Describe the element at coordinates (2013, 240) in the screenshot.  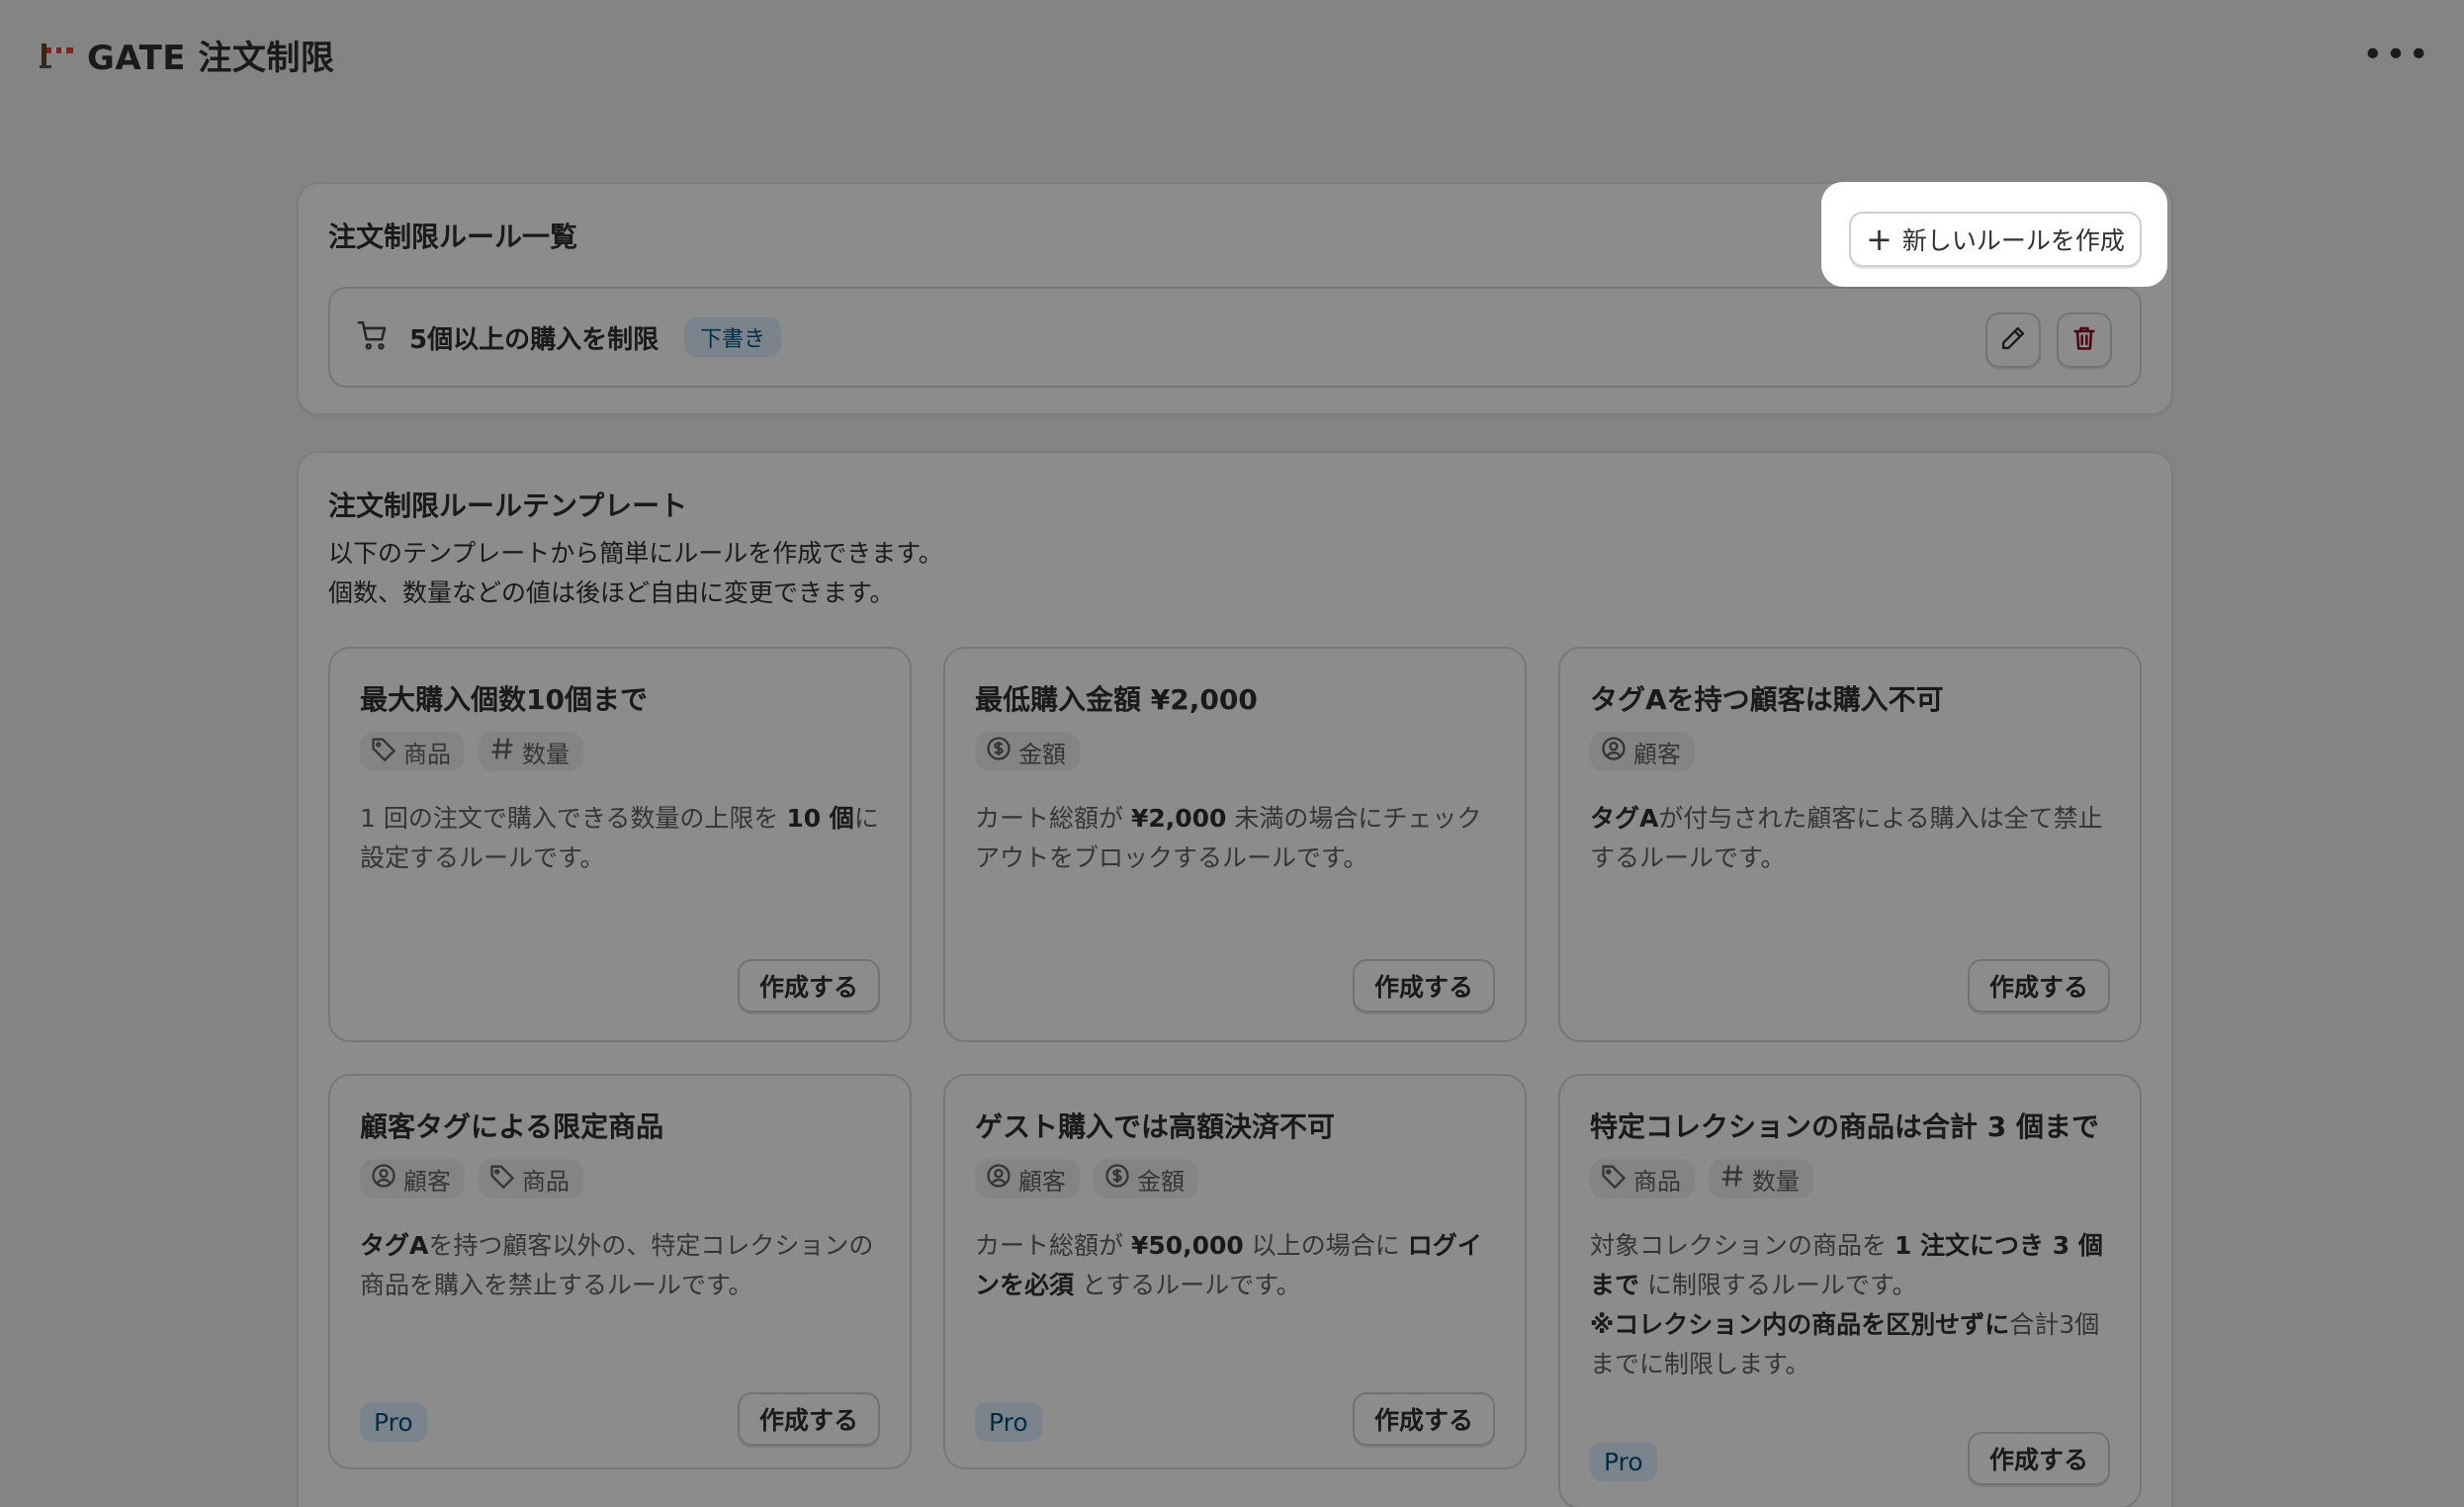
I see `new-rule-label: 新しいルールを作成` at that location.